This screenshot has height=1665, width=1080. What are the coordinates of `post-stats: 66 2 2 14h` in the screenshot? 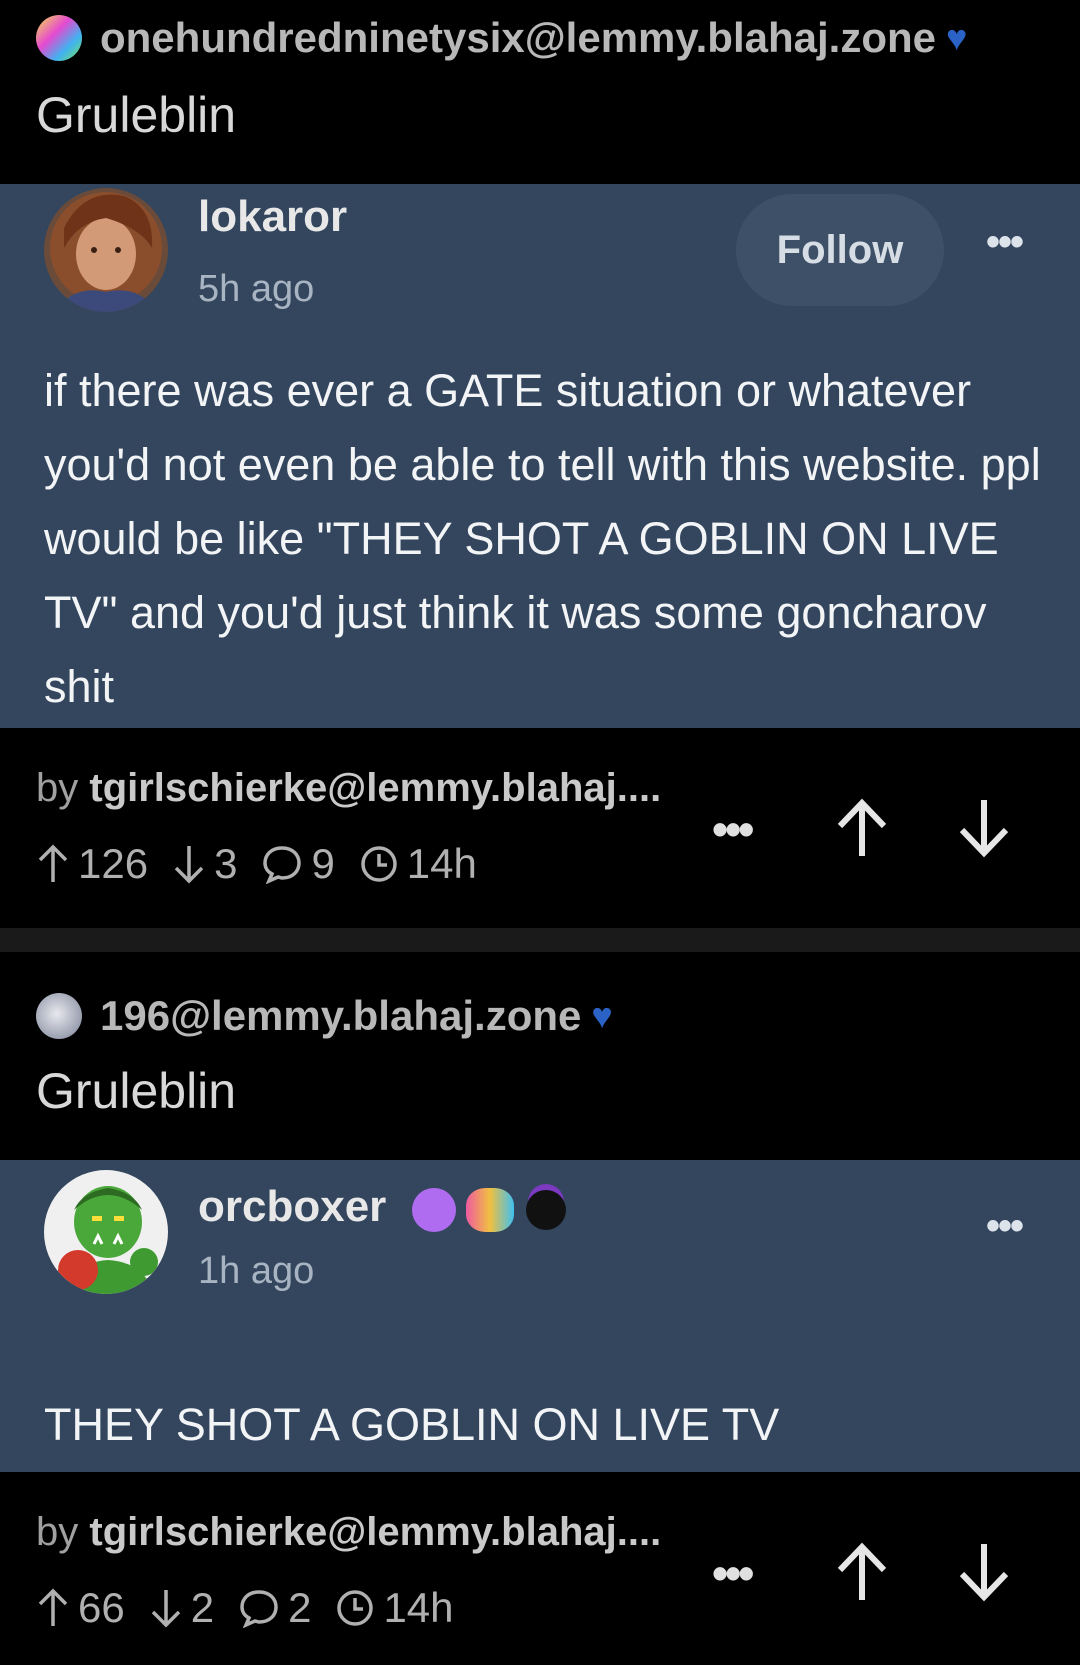 It's located at (257, 1608).